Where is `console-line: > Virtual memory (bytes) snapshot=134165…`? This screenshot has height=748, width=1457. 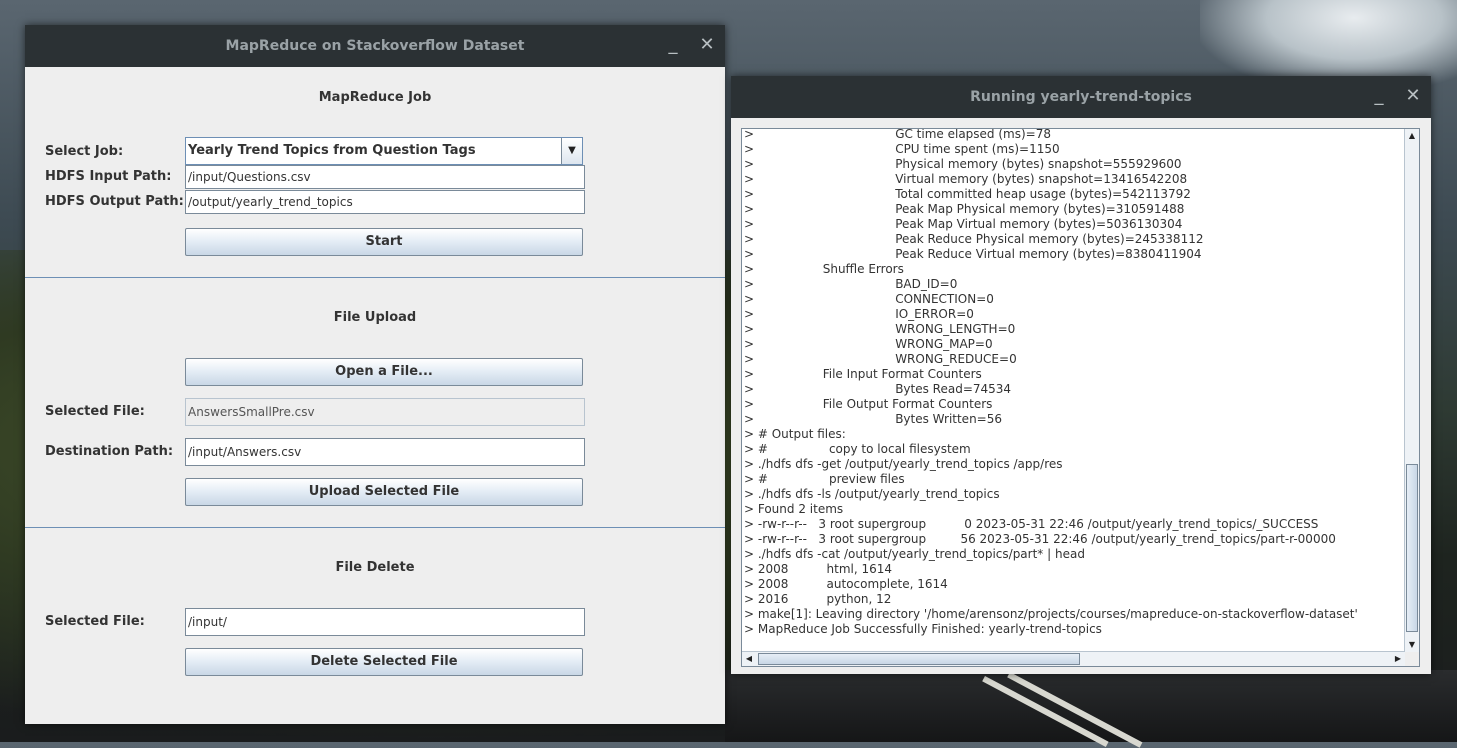
console-line: > Virtual memory (bytes) snapshot=134165… is located at coordinates (966, 179).